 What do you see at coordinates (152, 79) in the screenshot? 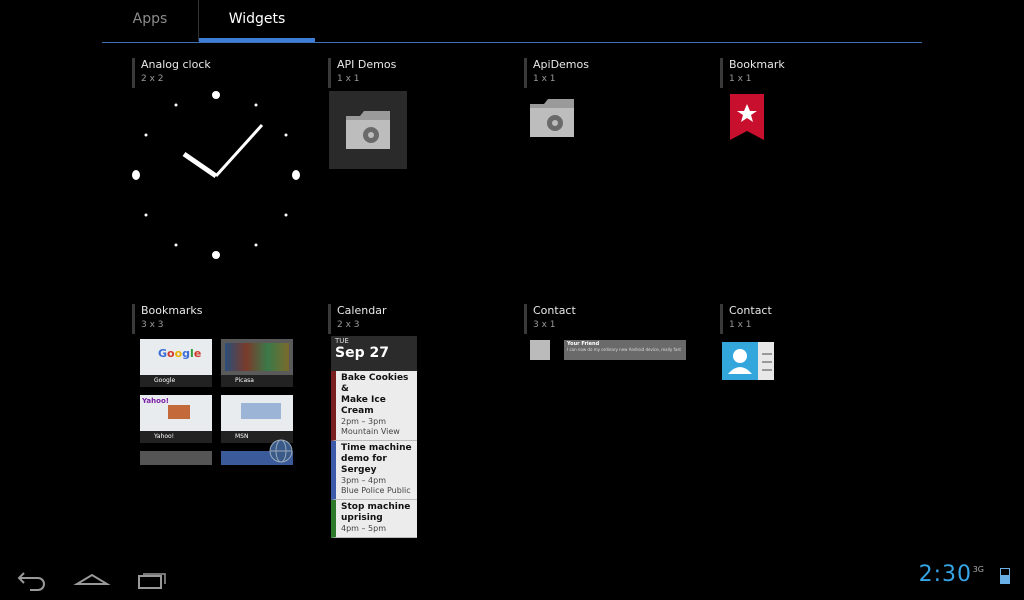
I see `widget-size: 2 x 2` at bounding box center [152, 79].